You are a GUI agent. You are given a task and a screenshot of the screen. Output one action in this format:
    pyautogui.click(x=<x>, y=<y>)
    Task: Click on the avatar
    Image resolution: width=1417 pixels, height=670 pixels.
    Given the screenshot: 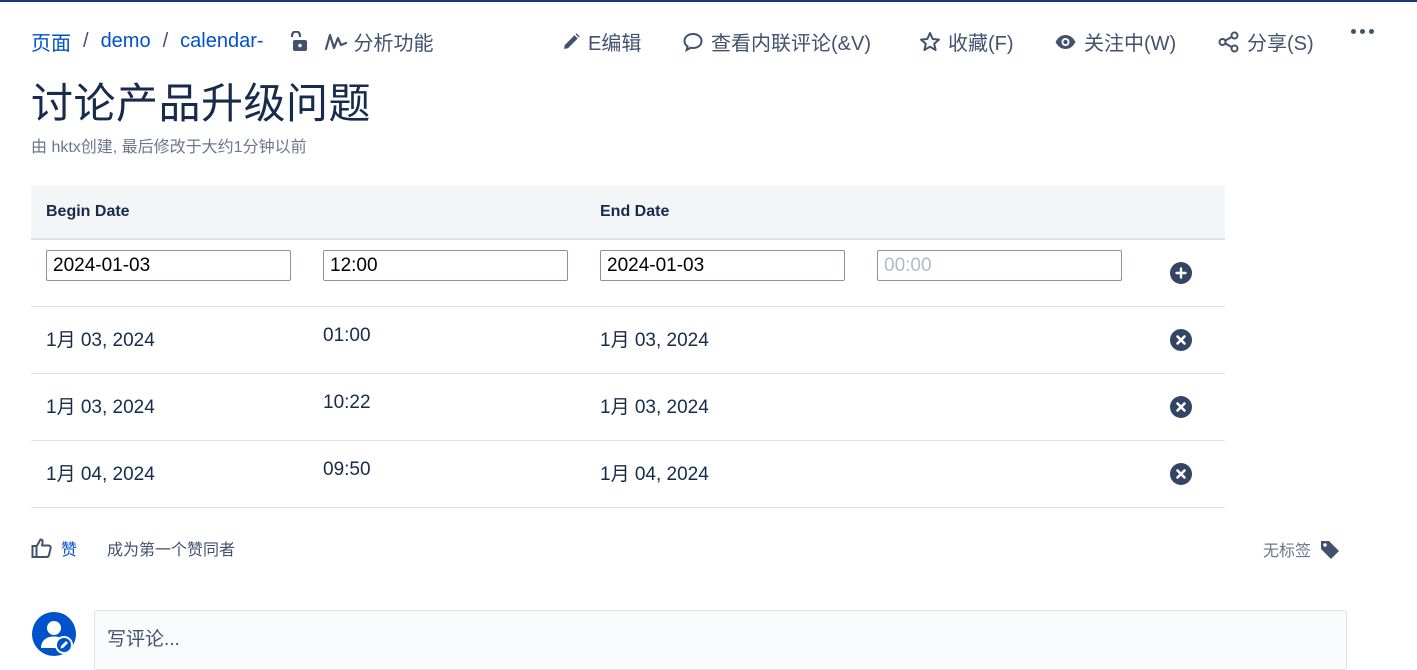 What is the action you would take?
    pyautogui.click(x=54, y=634)
    